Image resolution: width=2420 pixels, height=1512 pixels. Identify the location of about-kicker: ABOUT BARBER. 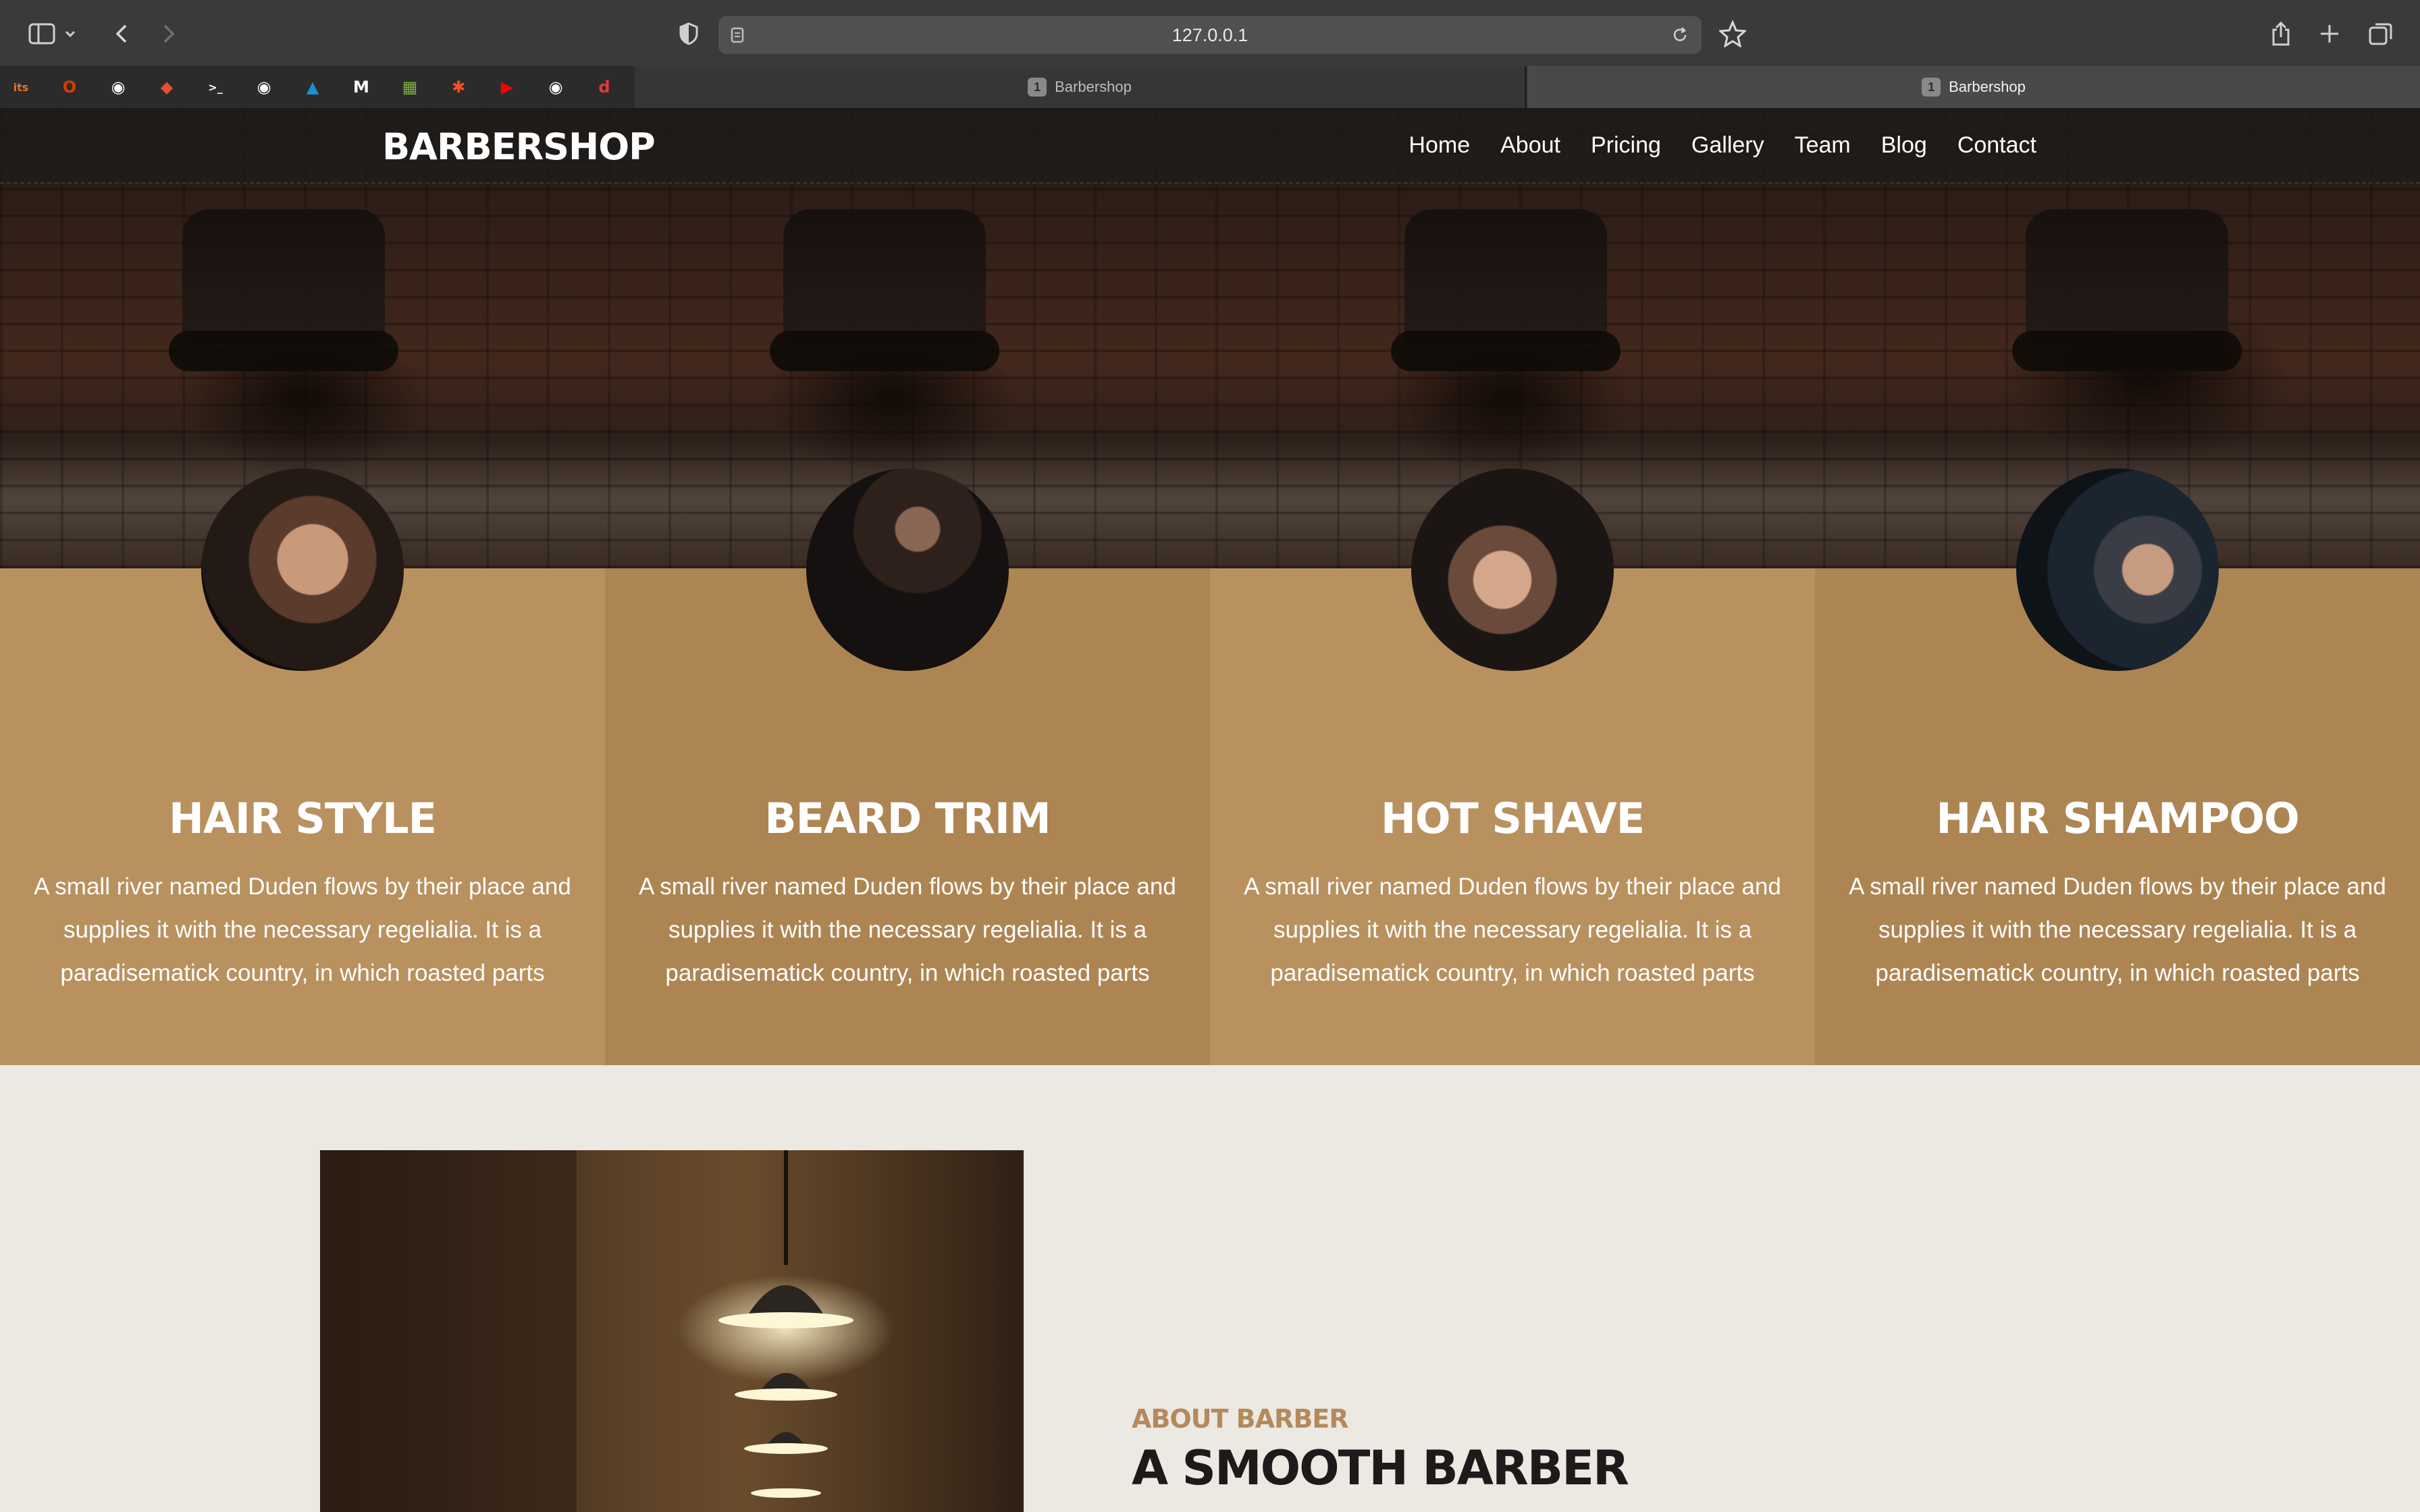
(1240, 1419).